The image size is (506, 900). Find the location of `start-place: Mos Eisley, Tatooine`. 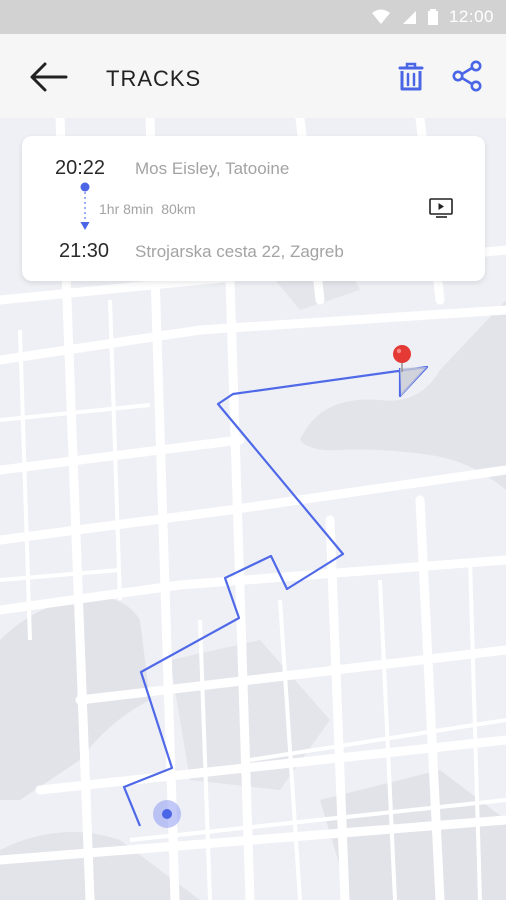

start-place: Mos Eisley, Tatooine is located at coordinates (212, 168).